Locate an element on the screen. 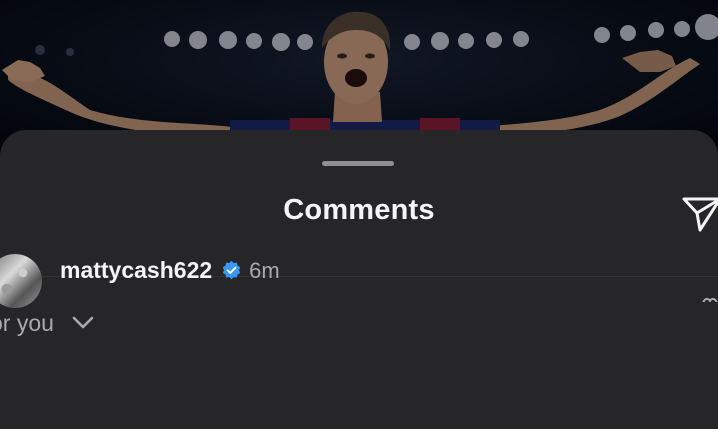 This screenshot has width=718, height=429. heart-icon is located at coordinates (709, 297).